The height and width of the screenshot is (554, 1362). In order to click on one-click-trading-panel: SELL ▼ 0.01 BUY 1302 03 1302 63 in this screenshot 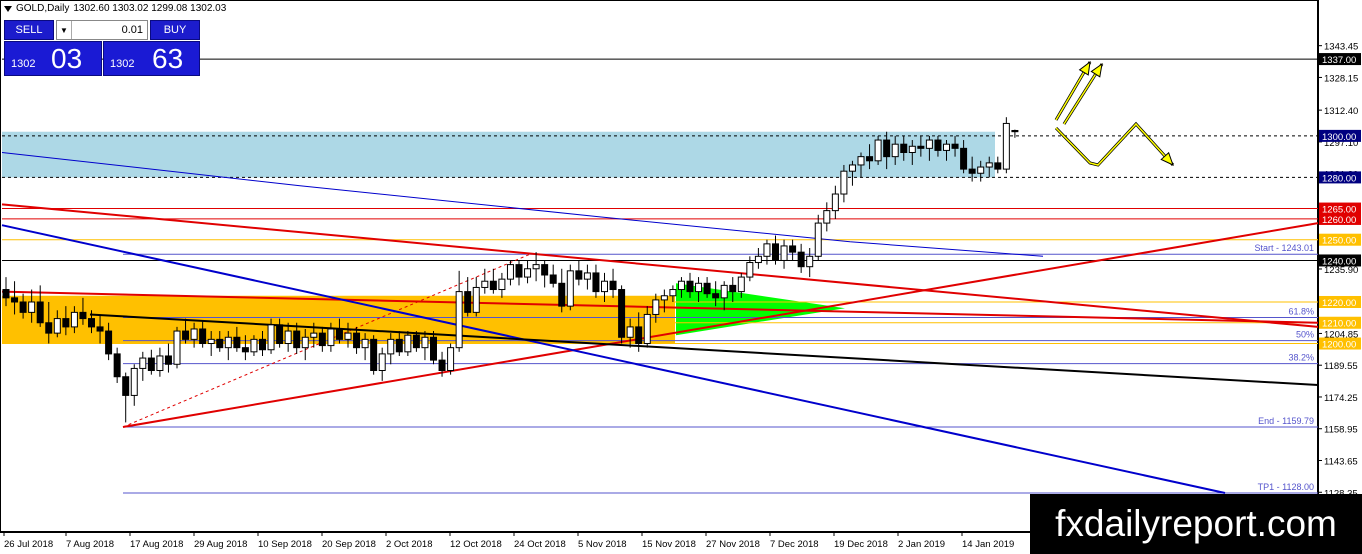, I will do `click(102, 48)`.